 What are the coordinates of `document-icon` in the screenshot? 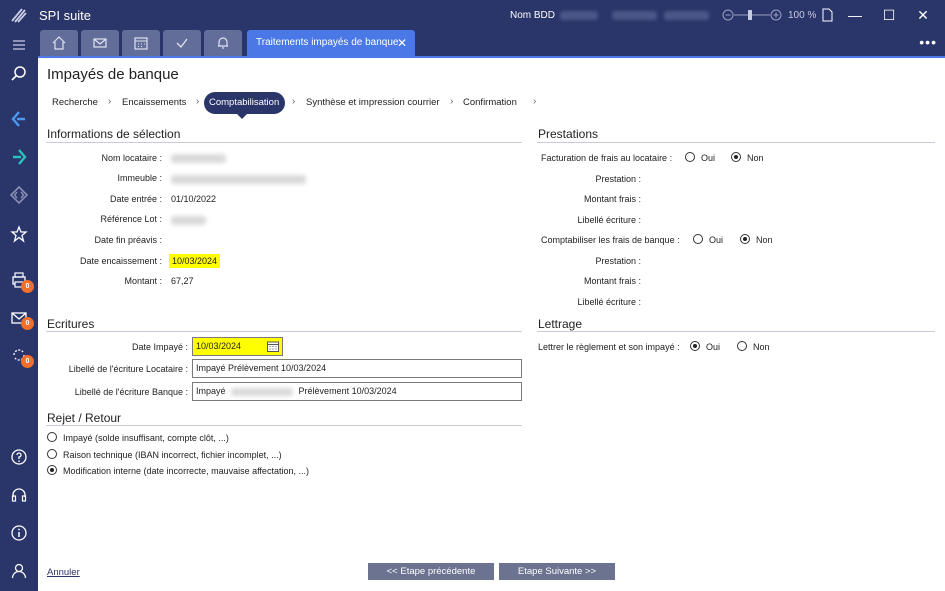 It's located at (827, 15).